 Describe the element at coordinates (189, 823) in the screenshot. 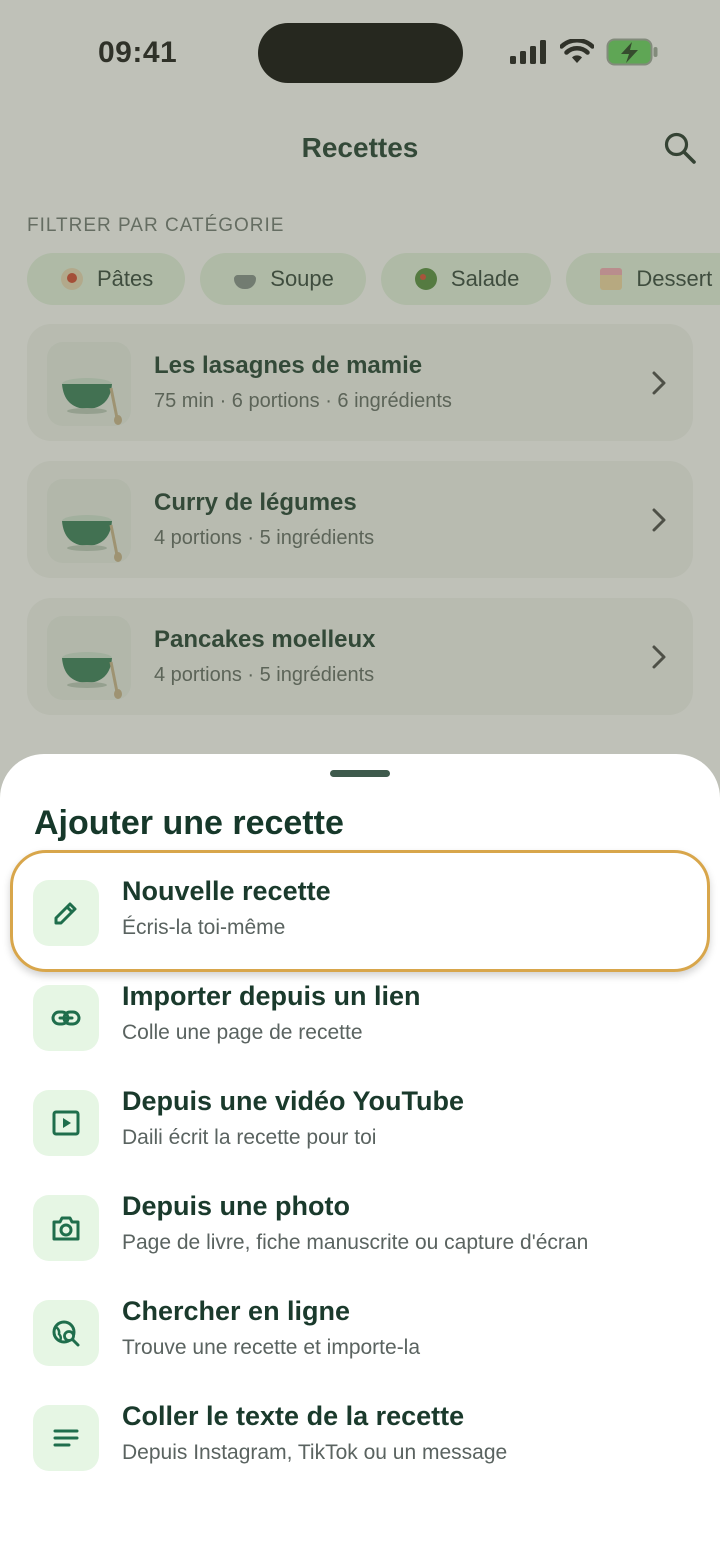

I see `sheet-title: Ajouter une recette` at that location.